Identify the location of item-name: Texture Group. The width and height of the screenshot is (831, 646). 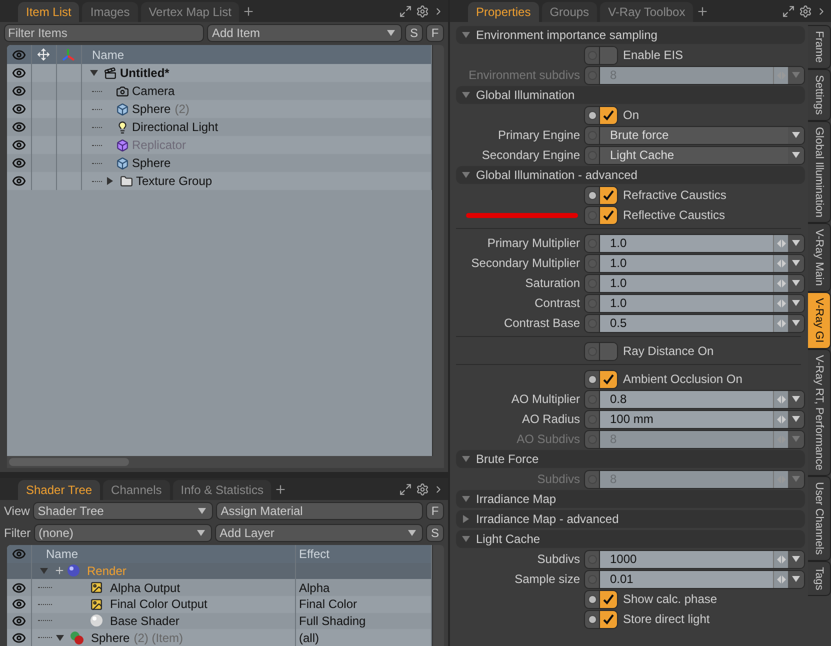
(174, 181).